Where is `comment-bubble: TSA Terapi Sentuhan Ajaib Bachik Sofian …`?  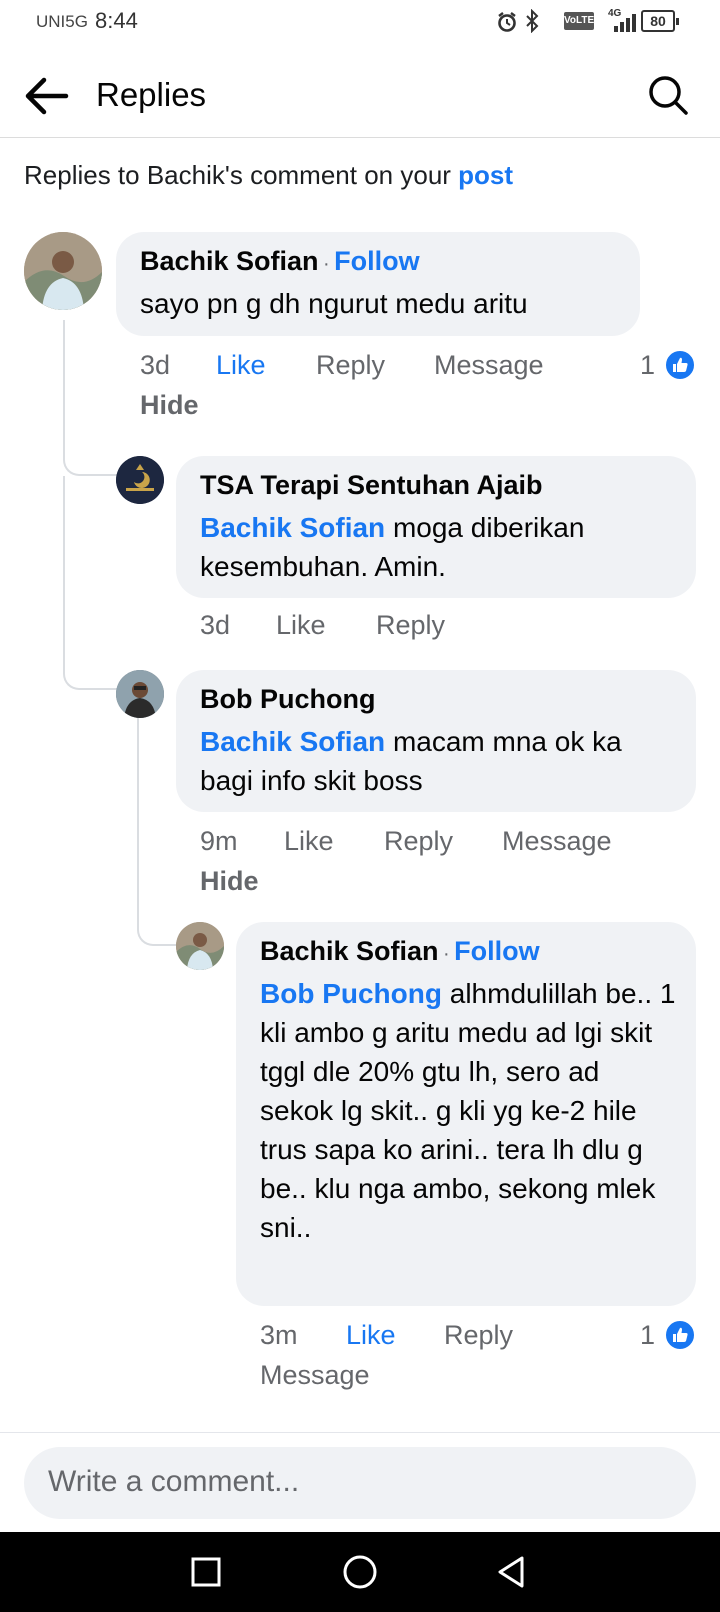 comment-bubble: TSA Terapi Sentuhan Ajaib Bachik Sofian … is located at coordinates (436, 527).